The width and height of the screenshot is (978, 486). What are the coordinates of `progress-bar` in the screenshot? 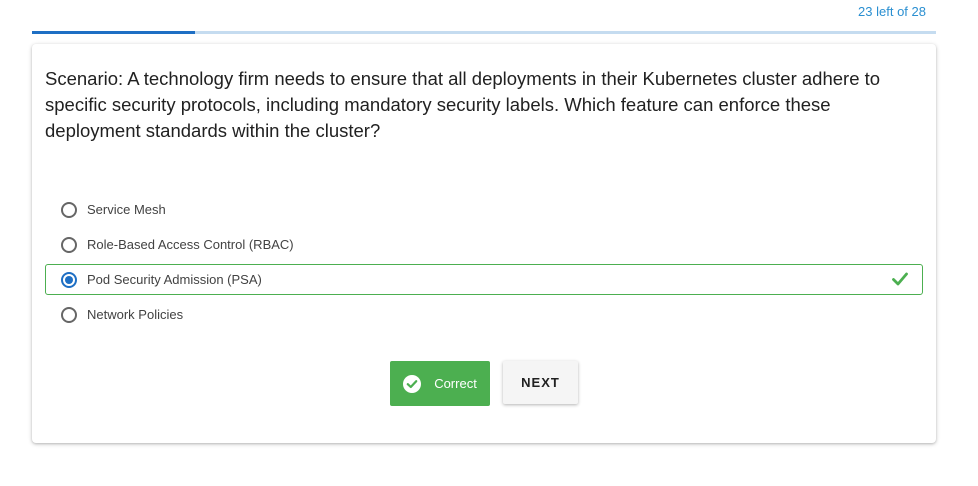 It's located at (484, 32).